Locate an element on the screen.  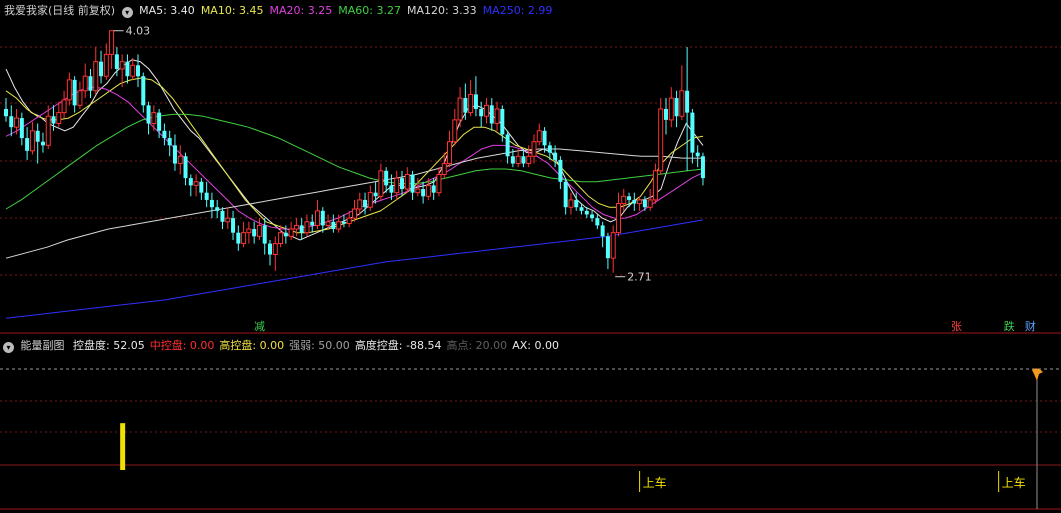
sub-legend-3: 强弱: 50.00 is located at coordinates (319, 345).